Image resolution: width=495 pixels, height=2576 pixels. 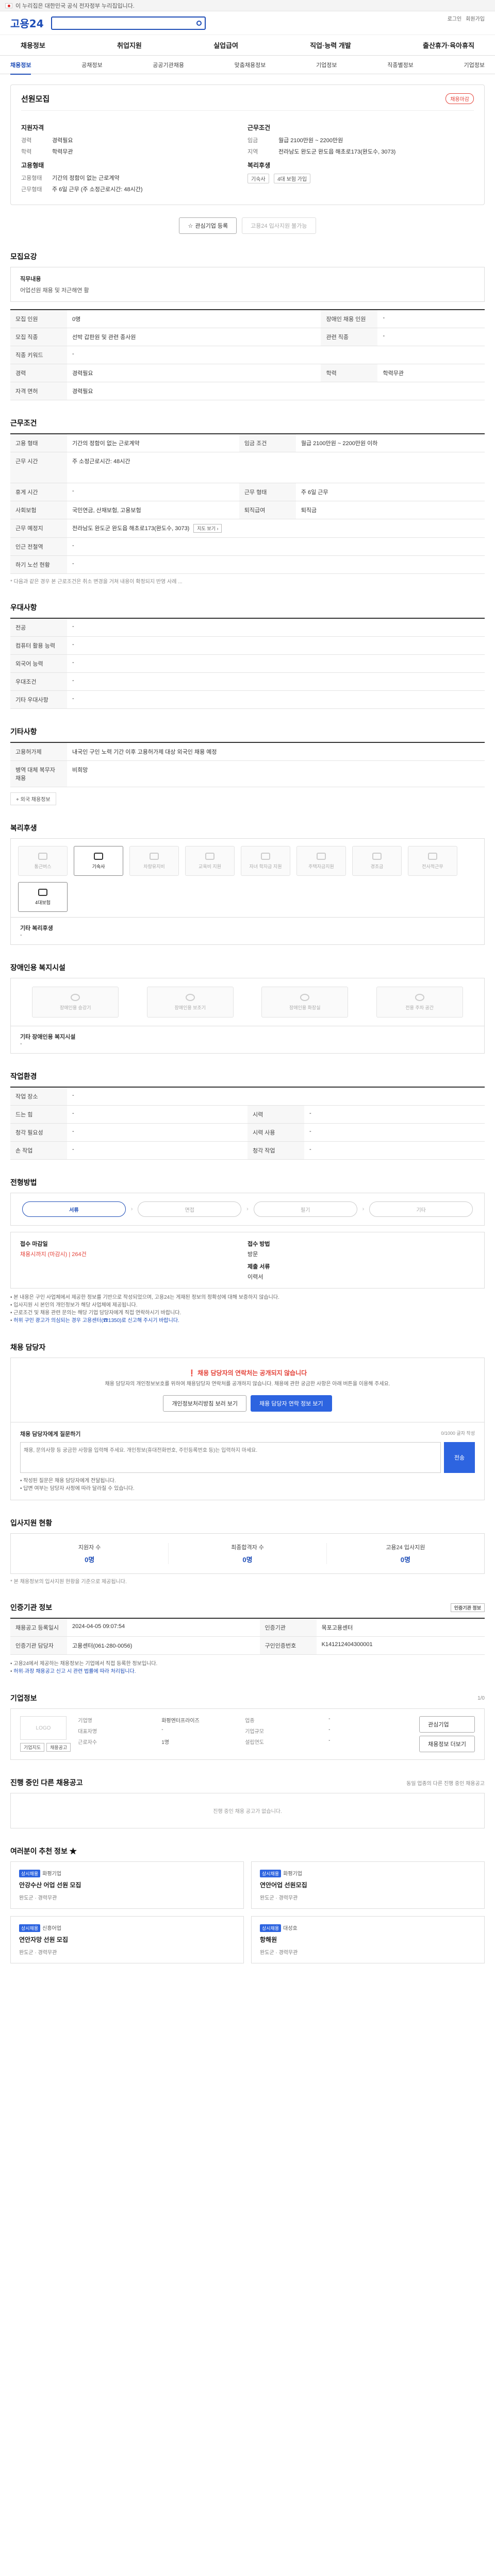 I want to click on etc-more-link: + 외국 채용정보, so click(x=33, y=799).